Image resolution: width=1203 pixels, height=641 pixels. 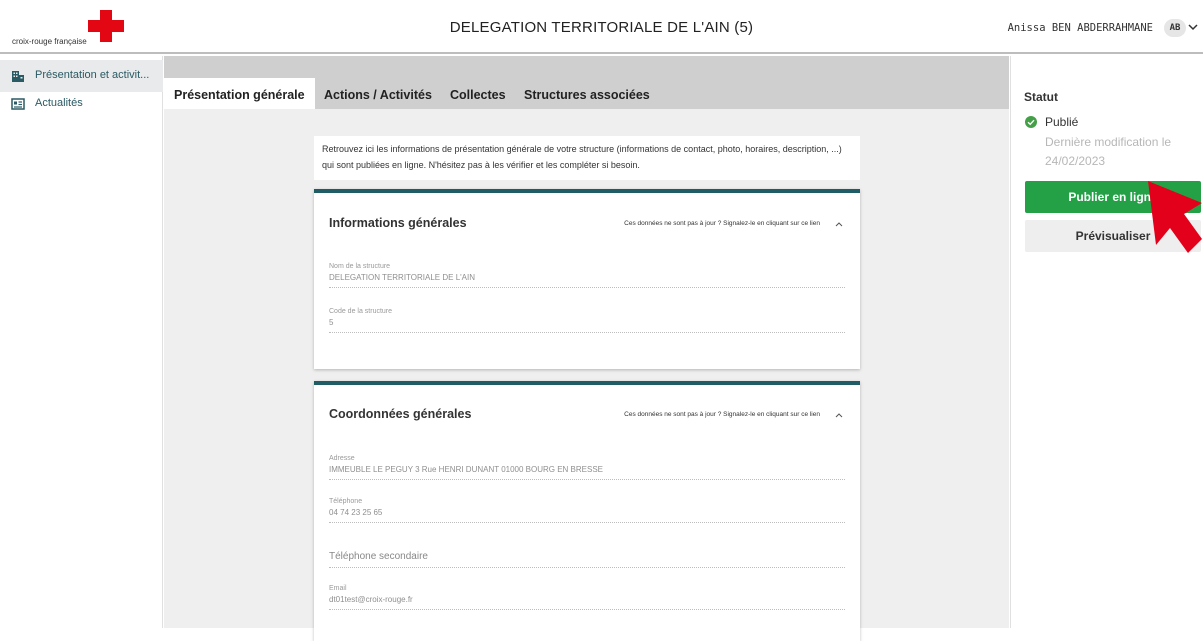 What do you see at coordinates (587, 597) in the screenshot?
I see `field-email: Email dt01test@croix-rouge.fr` at bounding box center [587, 597].